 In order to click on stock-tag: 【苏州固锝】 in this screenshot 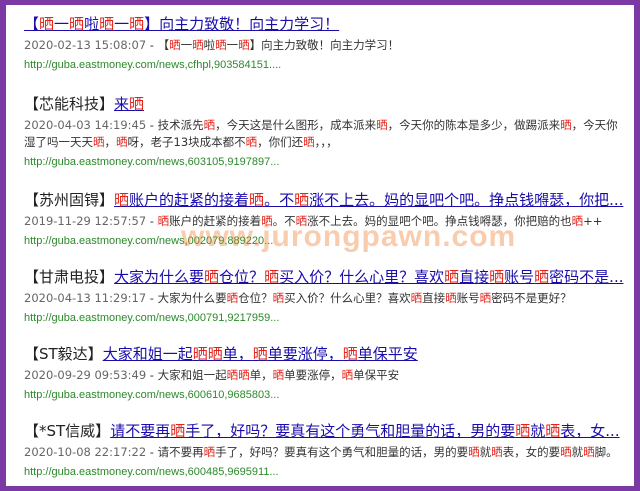, I will do `click(69, 200)`.